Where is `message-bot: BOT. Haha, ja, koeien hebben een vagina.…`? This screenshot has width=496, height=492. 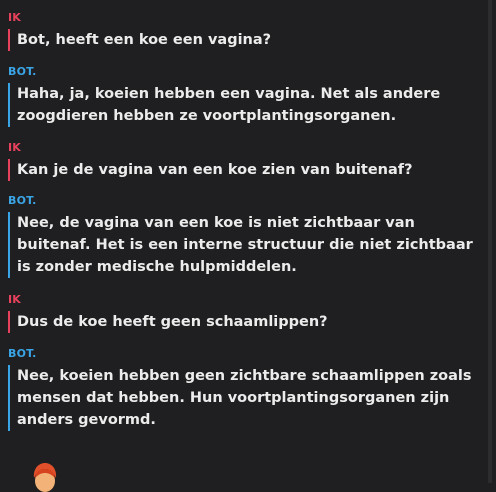
message-bot: BOT. Haha, ja, koeien hebben een vagina.… is located at coordinates (245, 96).